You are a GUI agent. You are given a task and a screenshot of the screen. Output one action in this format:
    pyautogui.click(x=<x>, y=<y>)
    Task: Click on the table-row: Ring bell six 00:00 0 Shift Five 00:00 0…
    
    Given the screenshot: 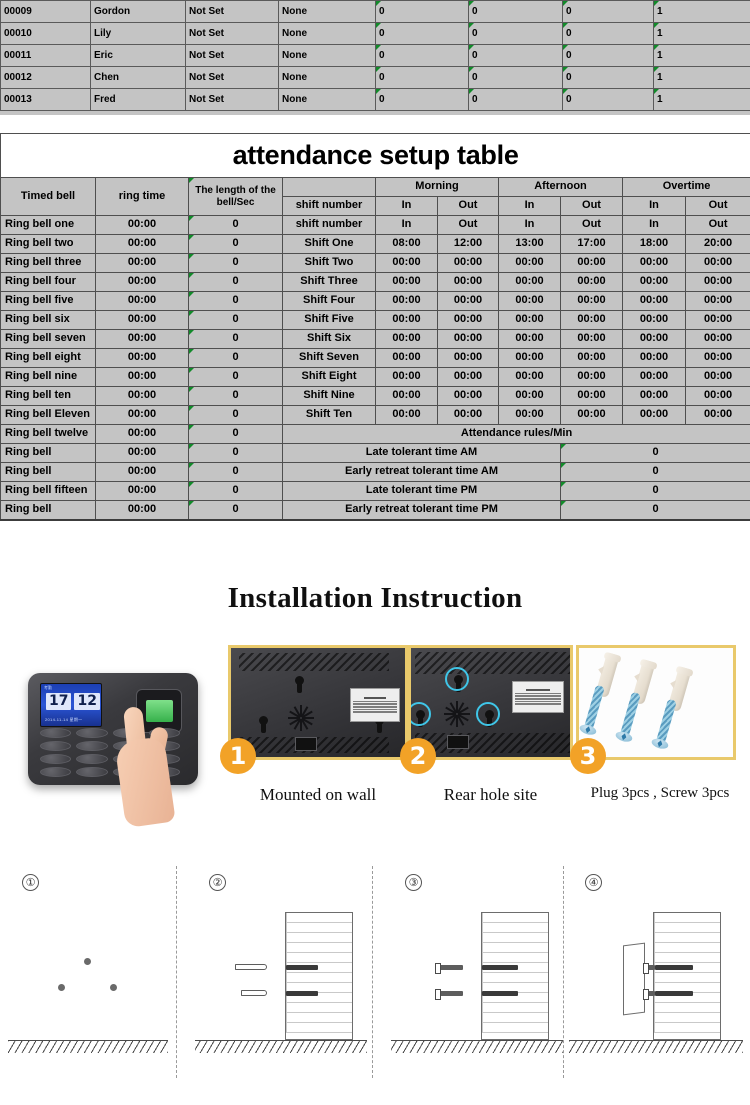 What is the action you would take?
    pyautogui.click(x=375, y=320)
    